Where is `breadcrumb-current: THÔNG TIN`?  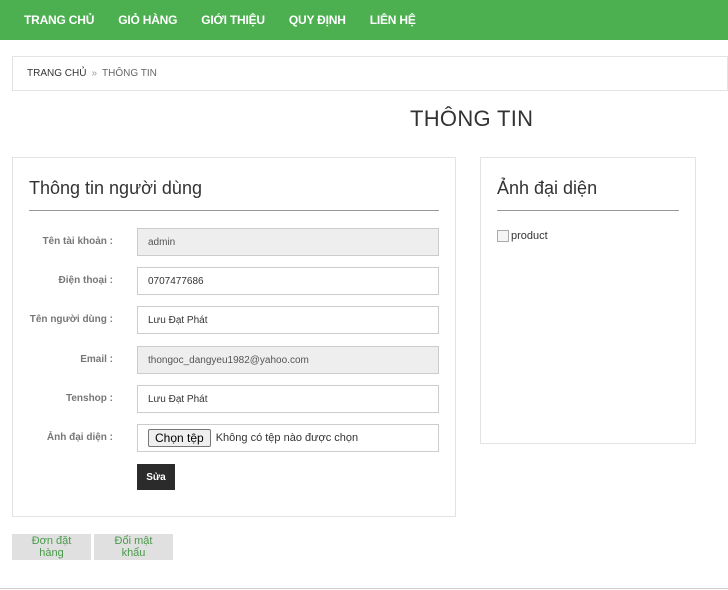 breadcrumb-current: THÔNG TIN is located at coordinates (129, 73).